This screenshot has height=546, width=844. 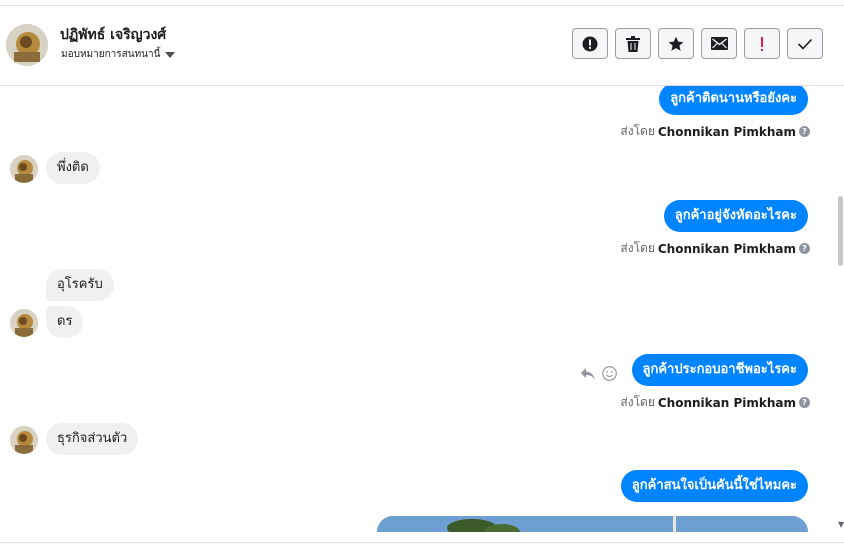 I want to click on contact-avatar, so click(x=27, y=45).